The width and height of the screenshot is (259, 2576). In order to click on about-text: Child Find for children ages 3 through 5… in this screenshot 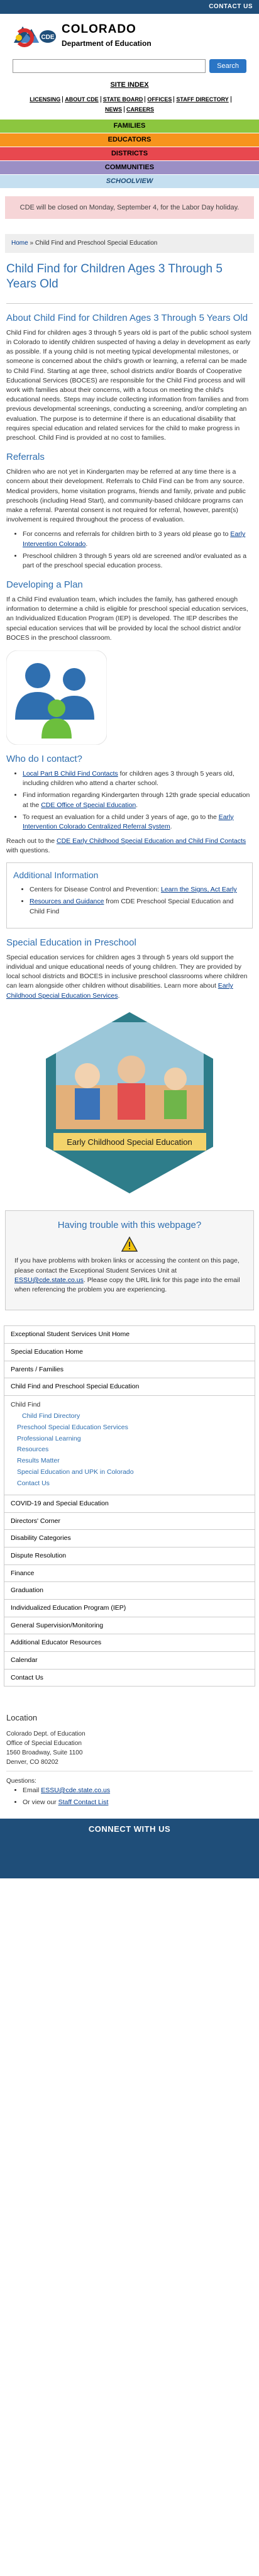, I will do `click(128, 385)`.